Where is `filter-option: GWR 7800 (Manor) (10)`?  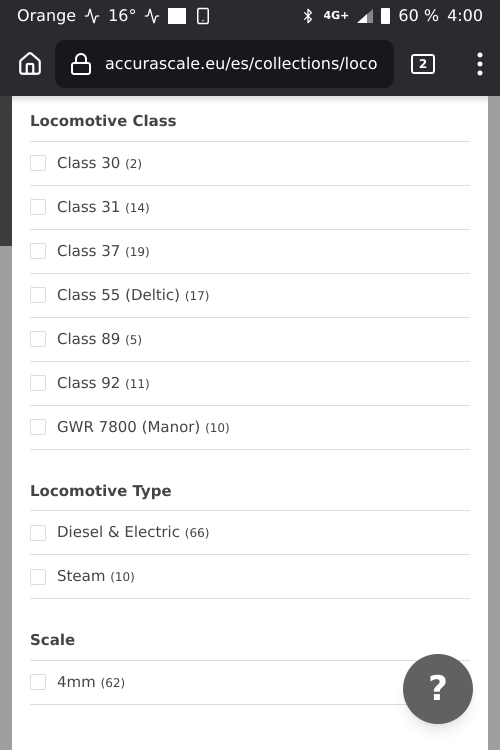
filter-option: GWR 7800 (Manor) (10) is located at coordinates (130, 427).